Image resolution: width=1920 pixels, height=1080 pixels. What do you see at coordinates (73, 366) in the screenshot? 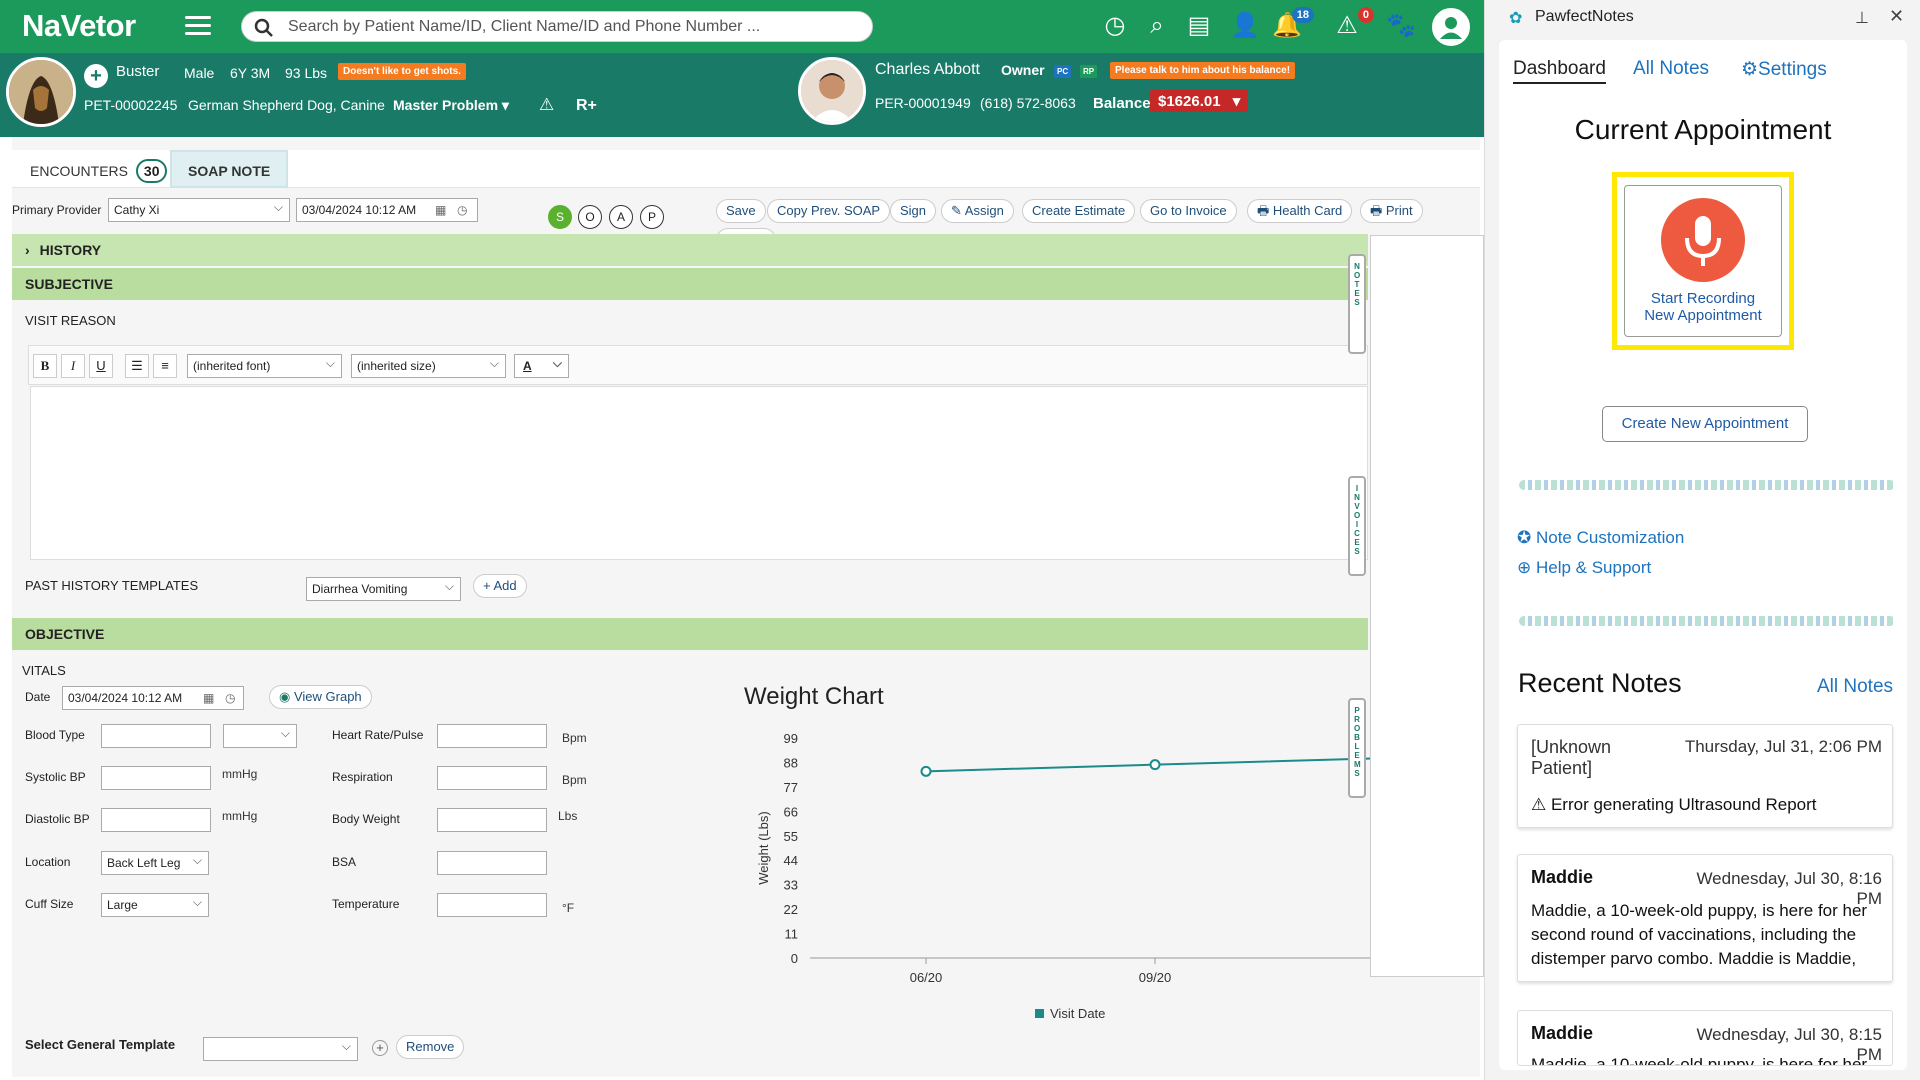
I see `italic-button: I` at bounding box center [73, 366].